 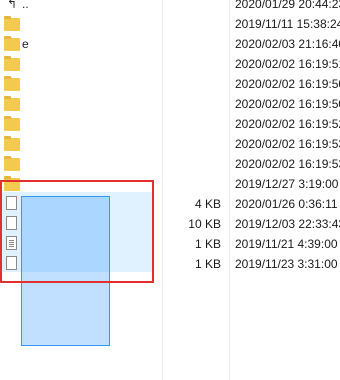 What do you see at coordinates (170, 64) in the screenshot?
I see `folder-row: 2020/02/02 16:19:51` at bounding box center [170, 64].